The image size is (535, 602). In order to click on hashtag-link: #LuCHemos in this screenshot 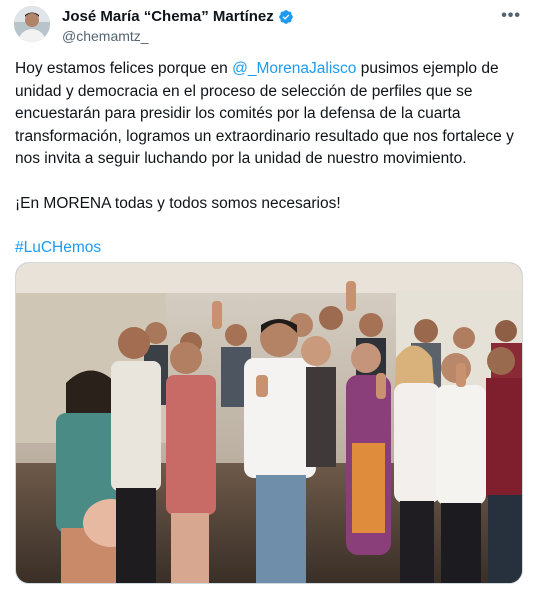, I will do `click(58, 247)`.